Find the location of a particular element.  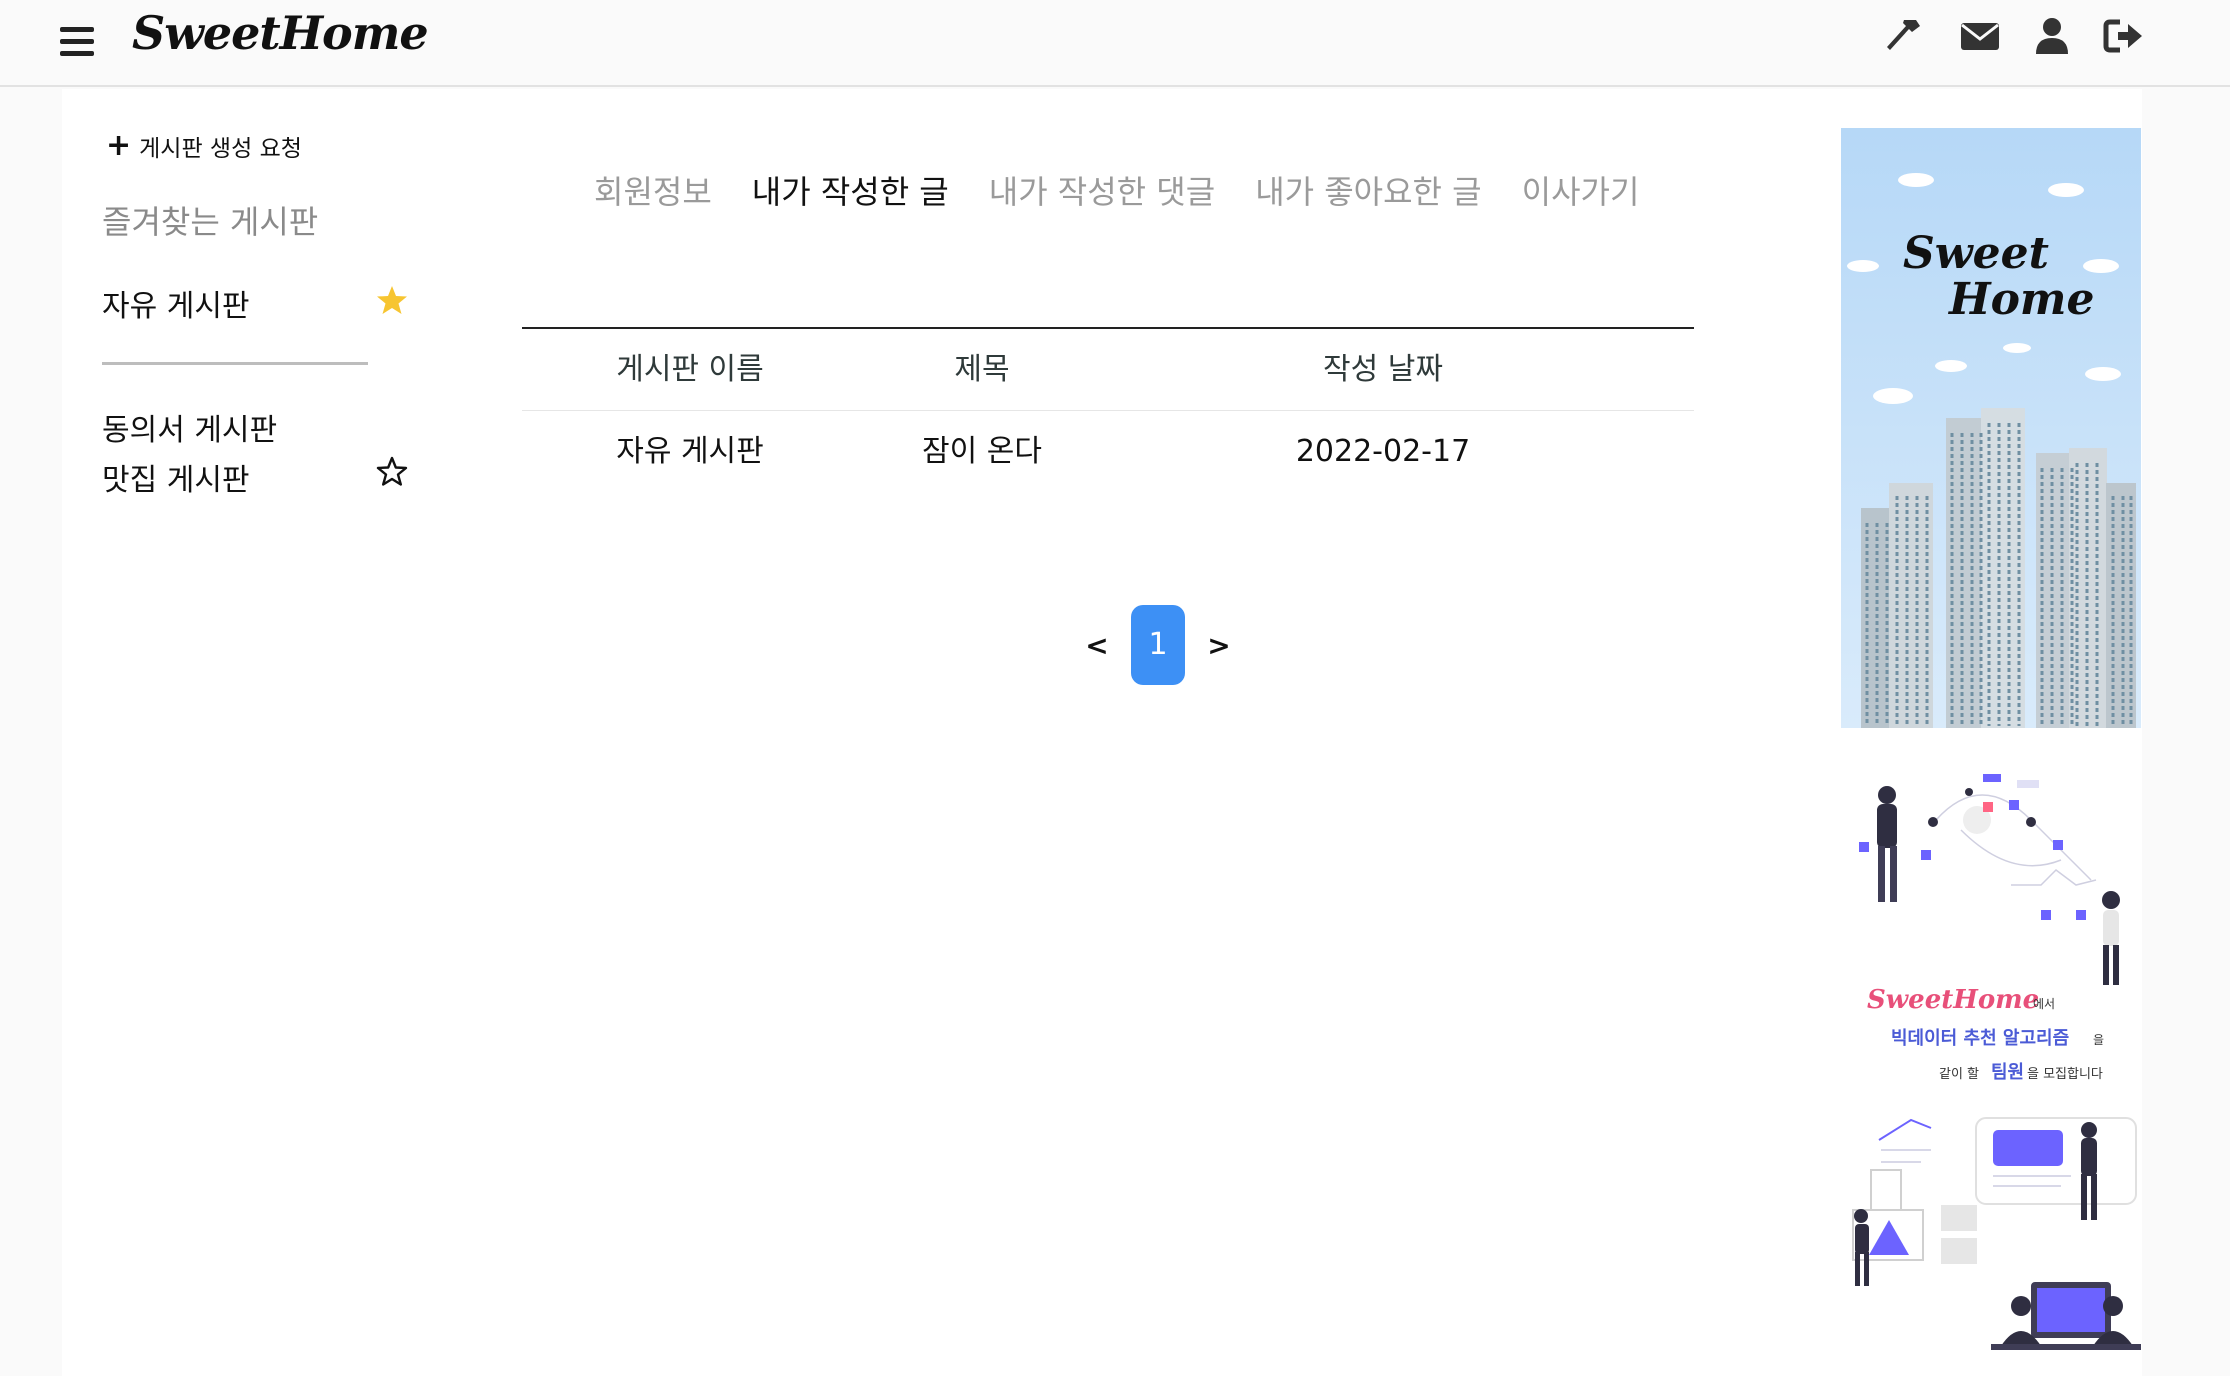

row-board-name: 자유 게시판 is located at coordinates (690, 452).